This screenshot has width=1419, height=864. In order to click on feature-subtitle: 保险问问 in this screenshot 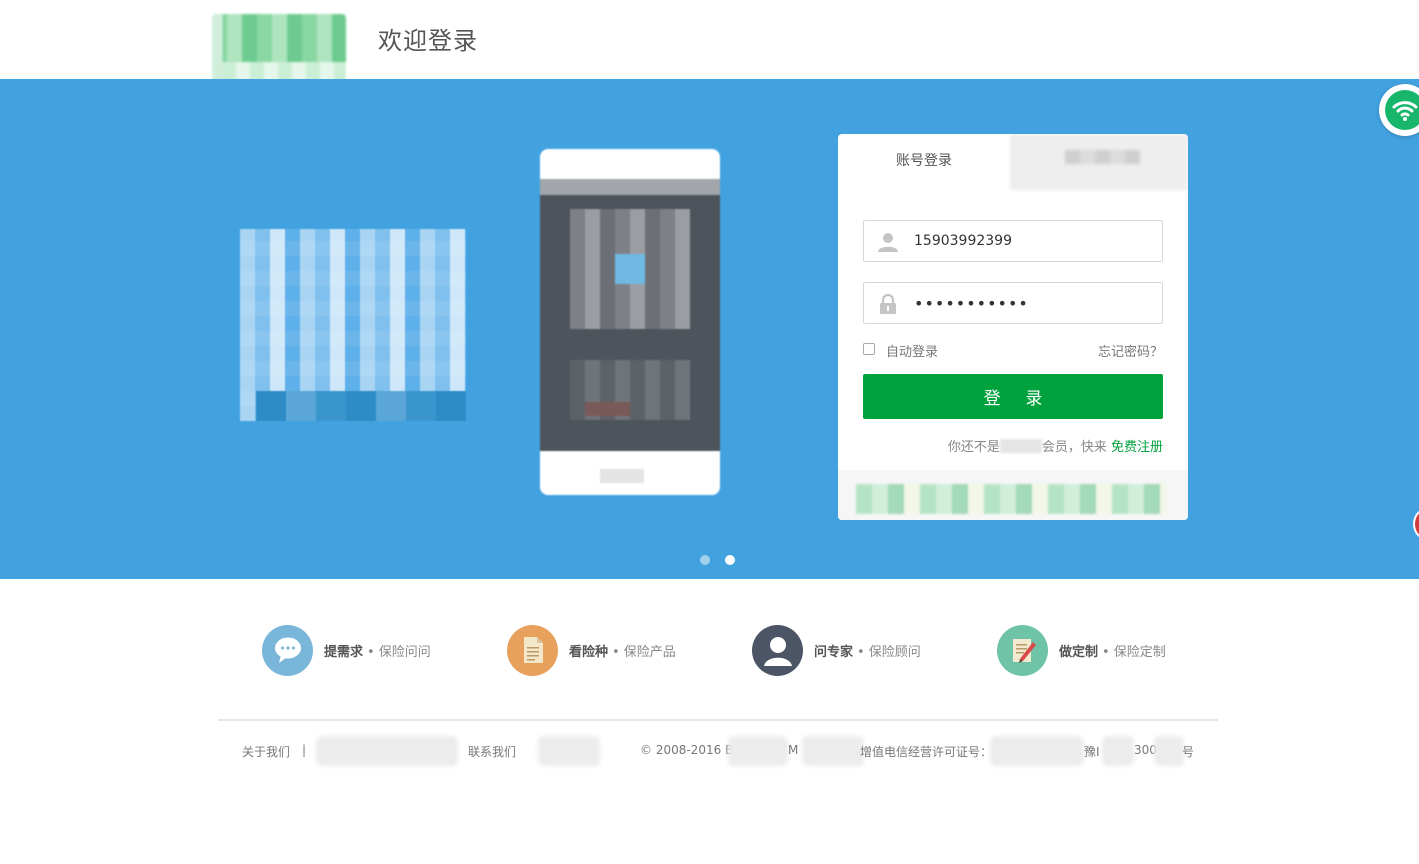, I will do `click(404, 652)`.